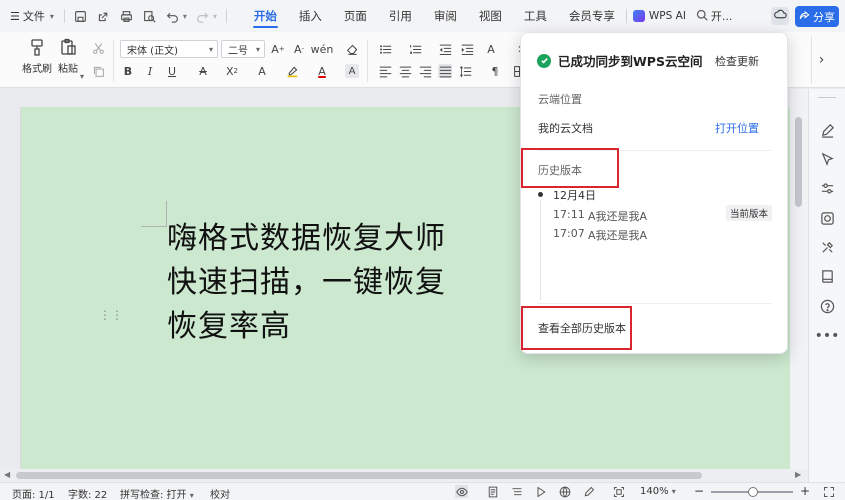 The image size is (845, 500). I want to click on wps-ai-button: WPS AI, so click(659, 16).